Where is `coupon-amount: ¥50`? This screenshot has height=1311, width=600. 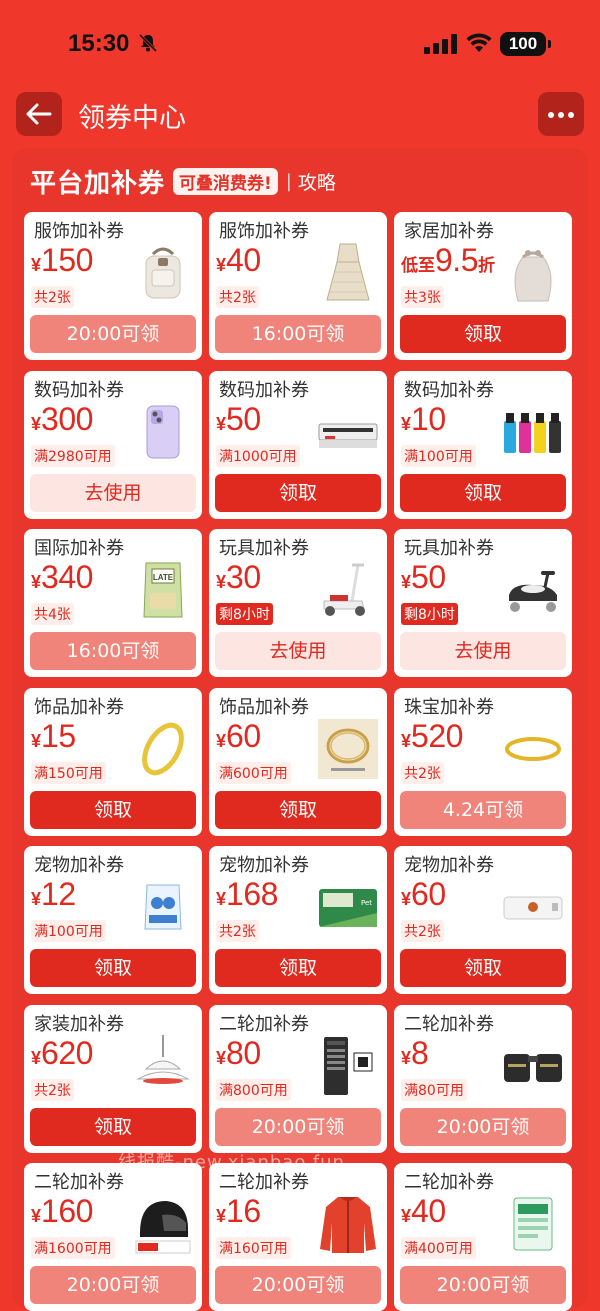
coupon-amount: ¥50 is located at coordinates (423, 577).